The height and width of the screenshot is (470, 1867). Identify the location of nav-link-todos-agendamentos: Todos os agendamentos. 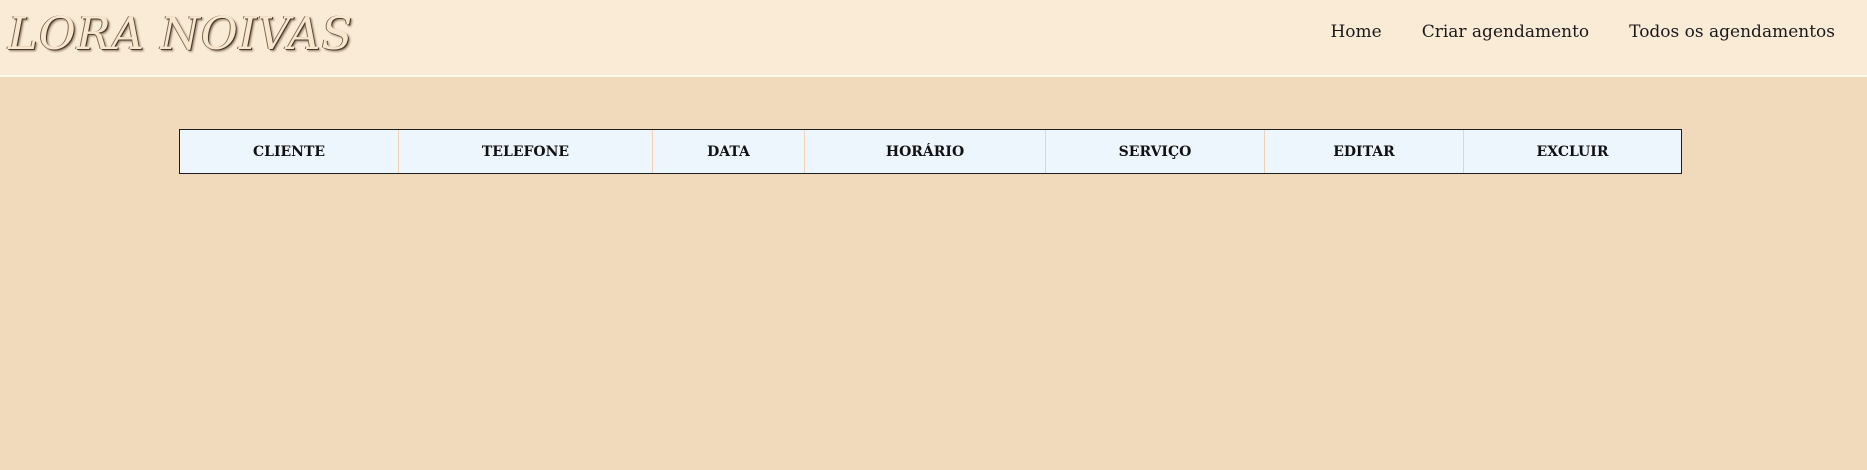
(1732, 32).